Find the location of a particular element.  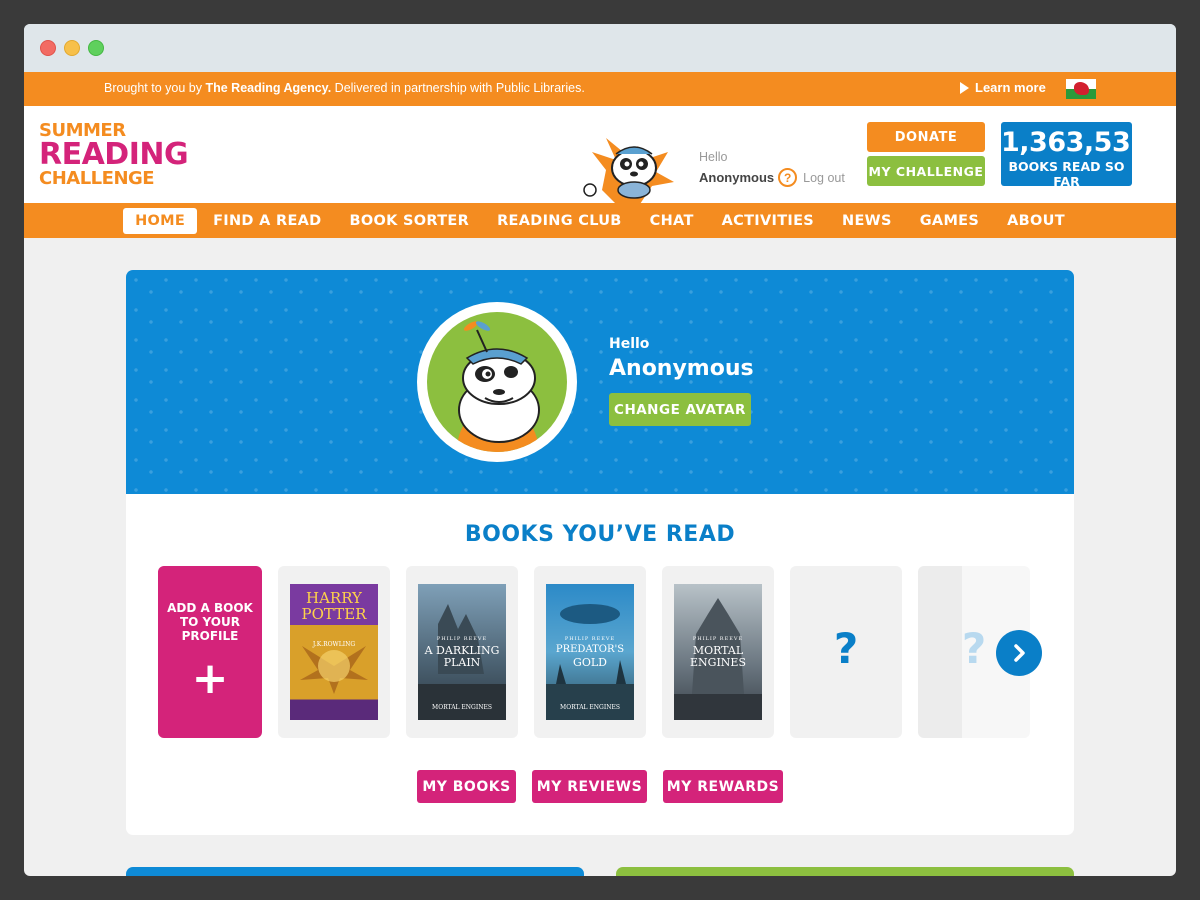

blue-panel-top is located at coordinates (355, 871).